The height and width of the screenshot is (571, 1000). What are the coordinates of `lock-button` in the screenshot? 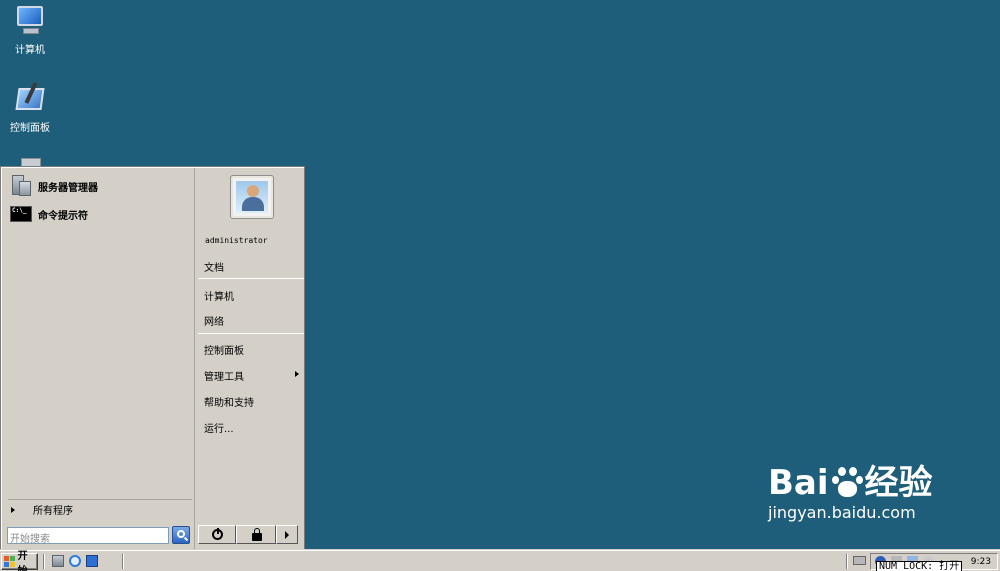 It's located at (256, 534).